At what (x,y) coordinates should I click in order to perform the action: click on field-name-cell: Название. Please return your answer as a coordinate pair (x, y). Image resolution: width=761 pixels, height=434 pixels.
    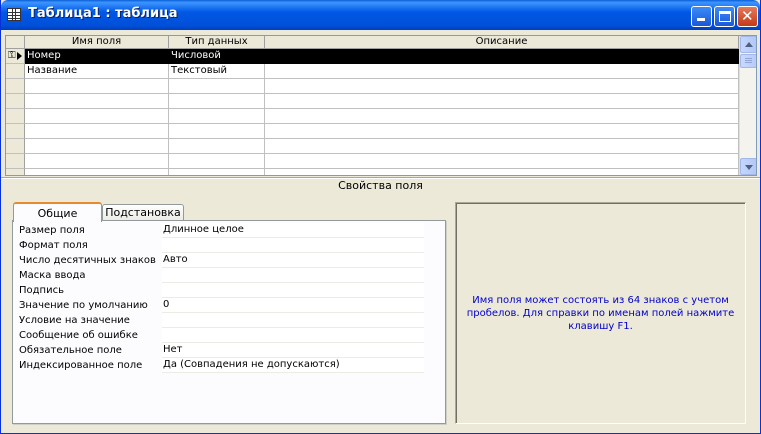
    Looking at the image, I should click on (97, 71).